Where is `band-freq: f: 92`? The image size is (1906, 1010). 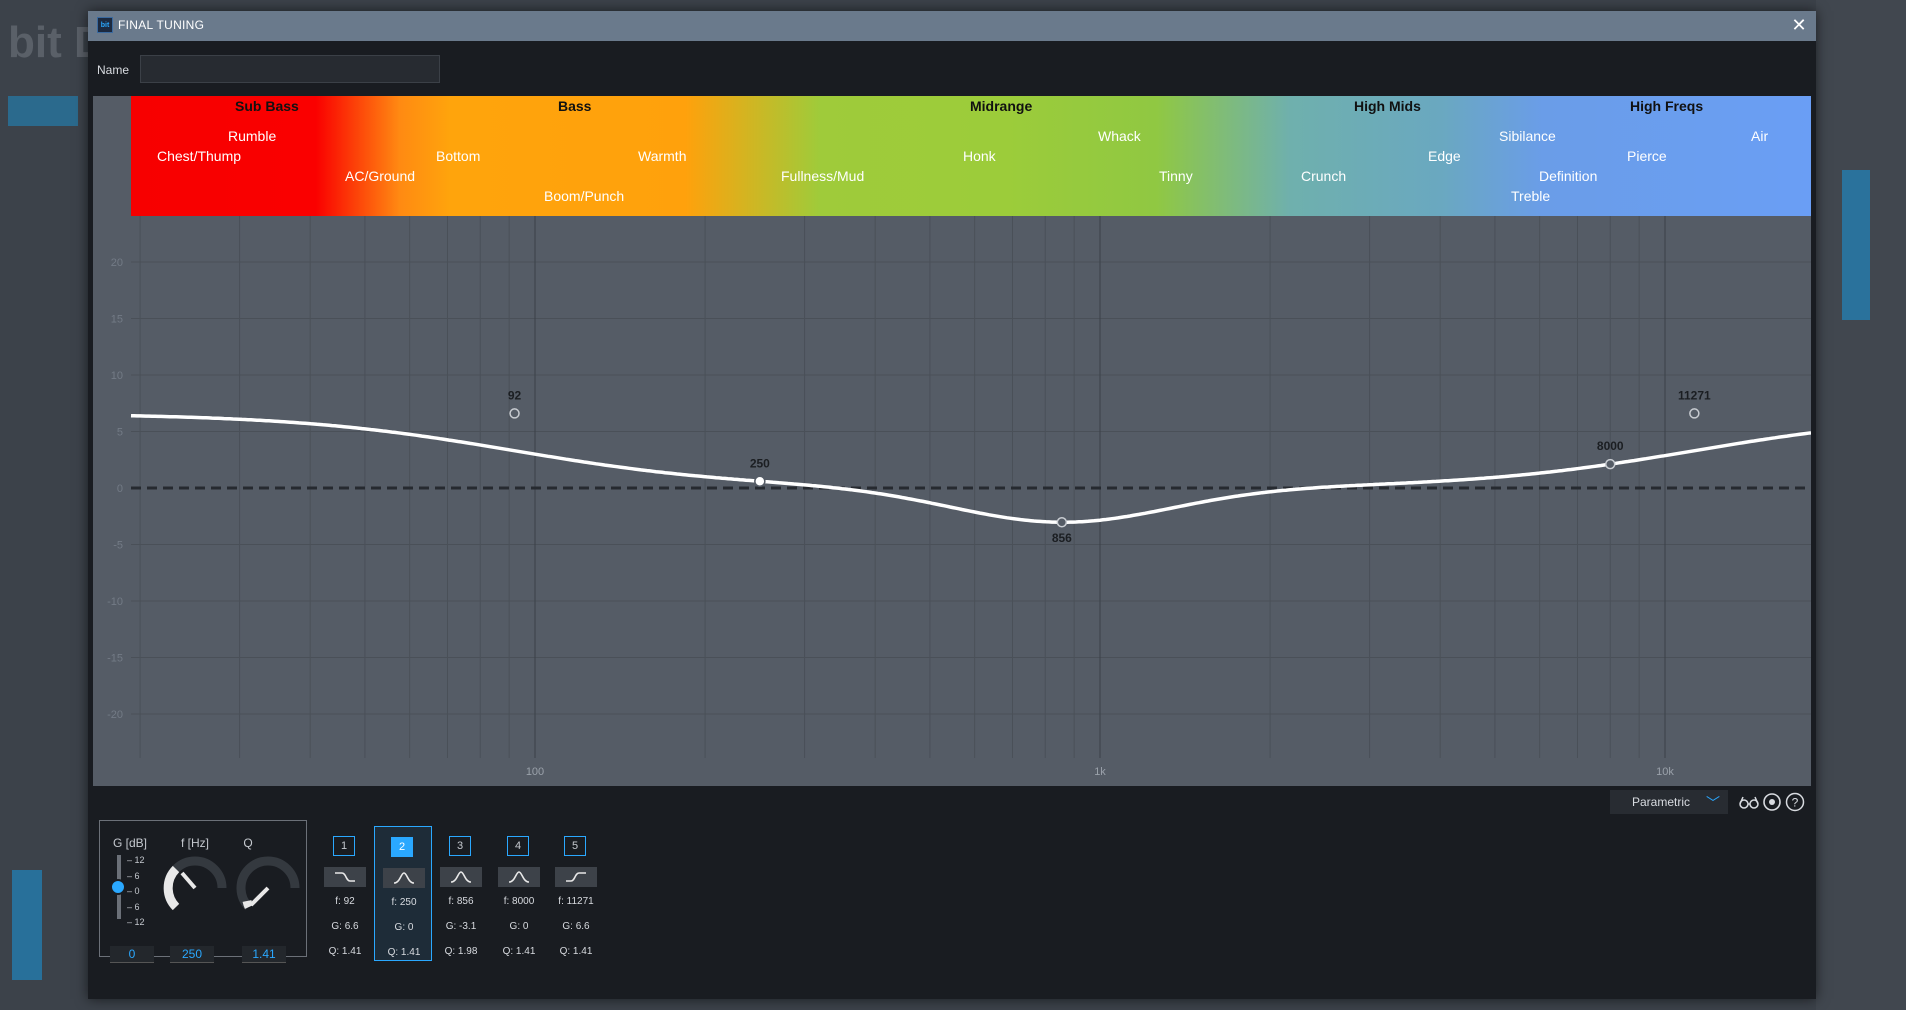 band-freq: f: 92 is located at coordinates (345, 901).